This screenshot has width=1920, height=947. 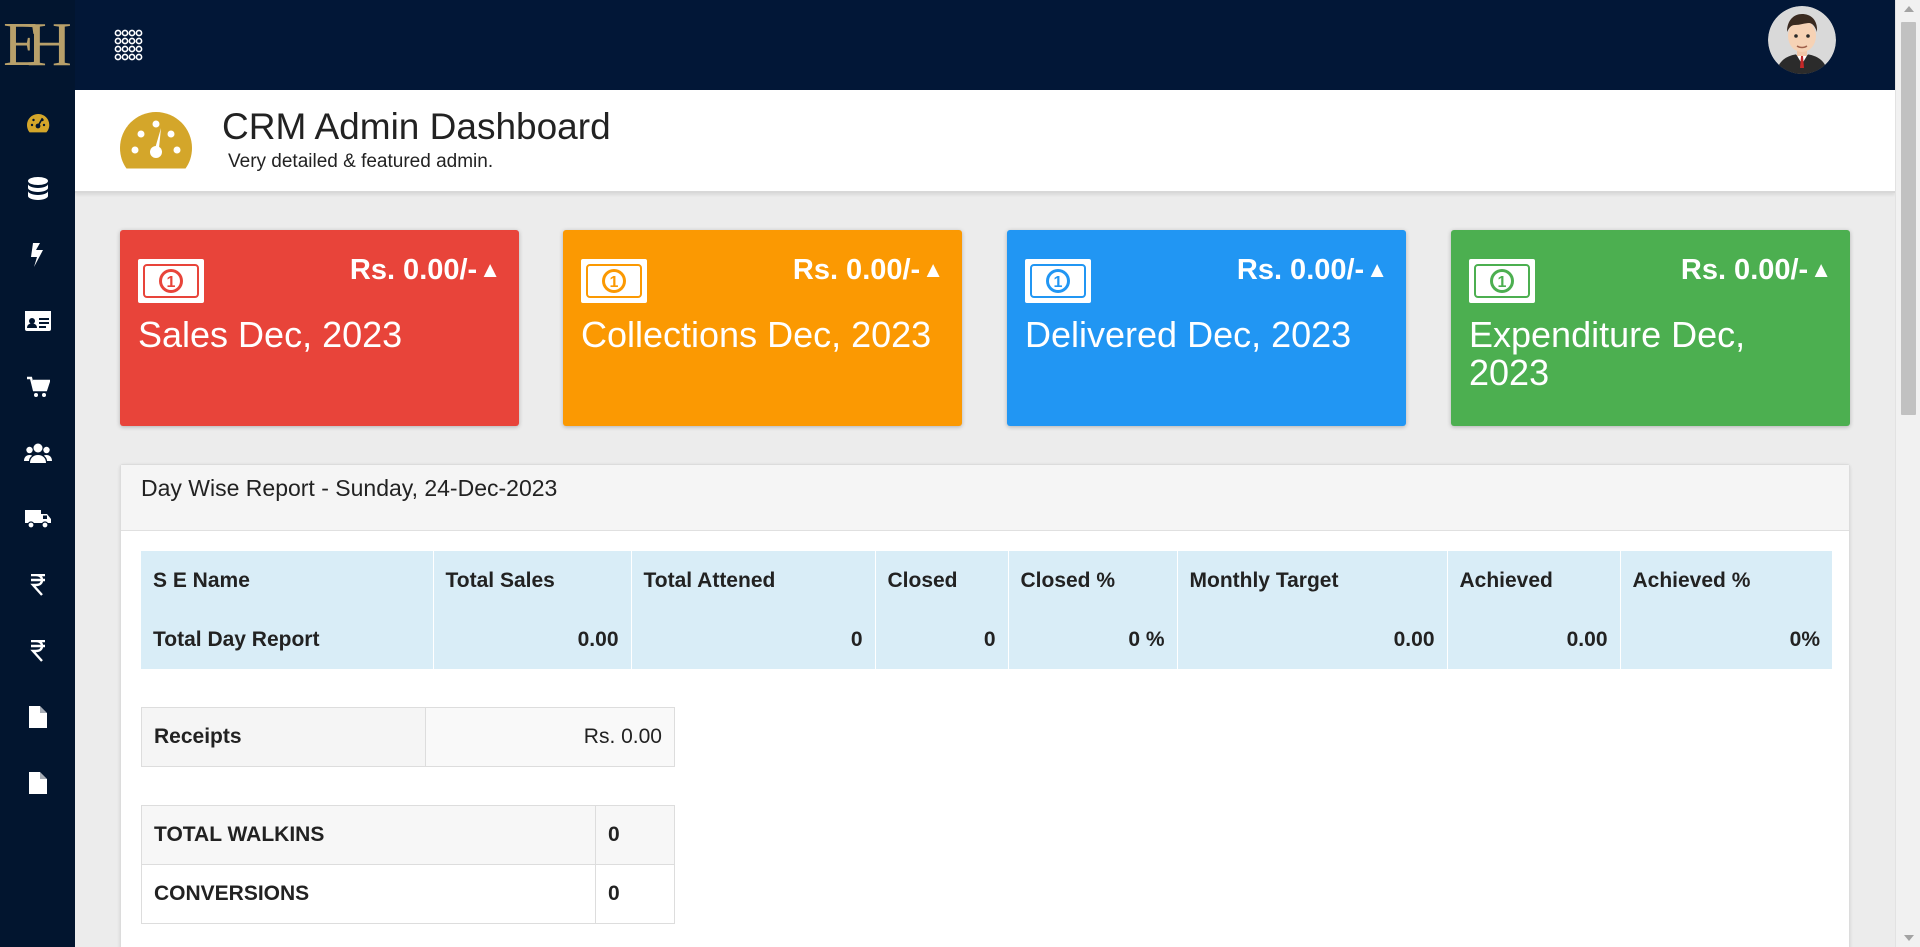 I want to click on col-achieved: Achieved, so click(x=1533, y=580).